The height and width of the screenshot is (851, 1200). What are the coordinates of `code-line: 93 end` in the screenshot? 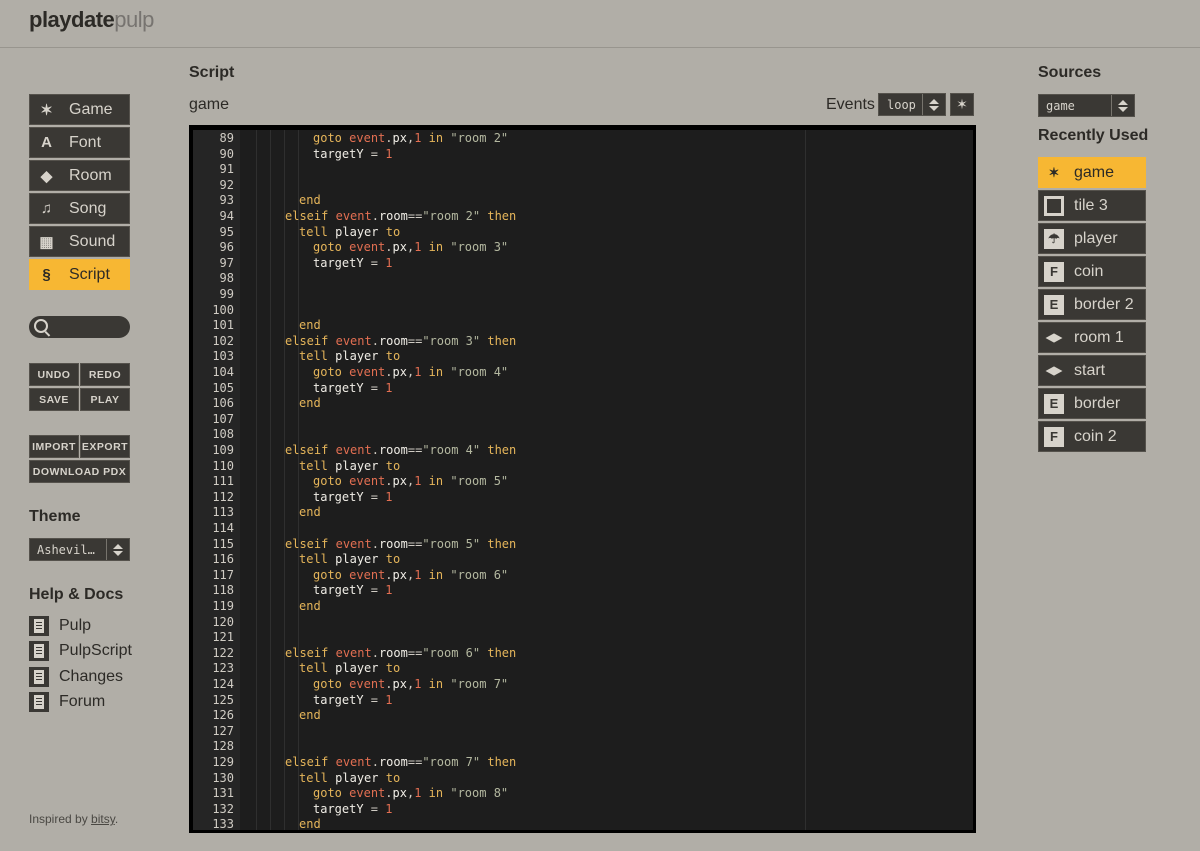 It's located at (583, 201).